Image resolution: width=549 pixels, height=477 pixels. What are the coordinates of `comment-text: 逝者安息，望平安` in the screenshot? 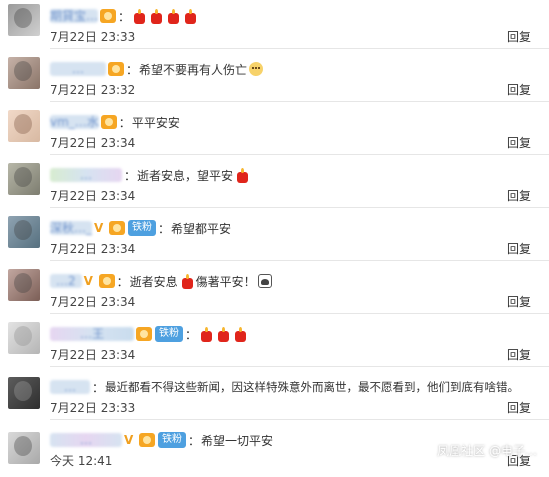 It's located at (185, 175).